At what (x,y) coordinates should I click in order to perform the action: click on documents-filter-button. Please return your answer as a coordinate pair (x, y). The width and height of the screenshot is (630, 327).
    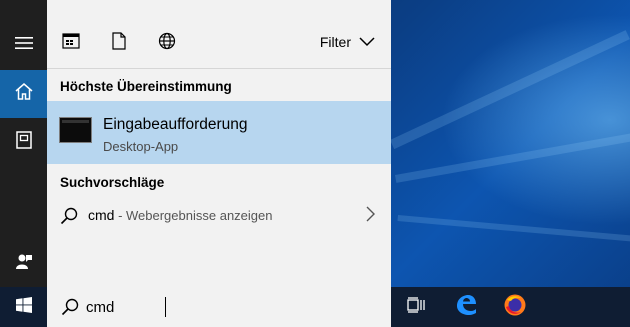
    Looking at the image, I should click on (119, 43).